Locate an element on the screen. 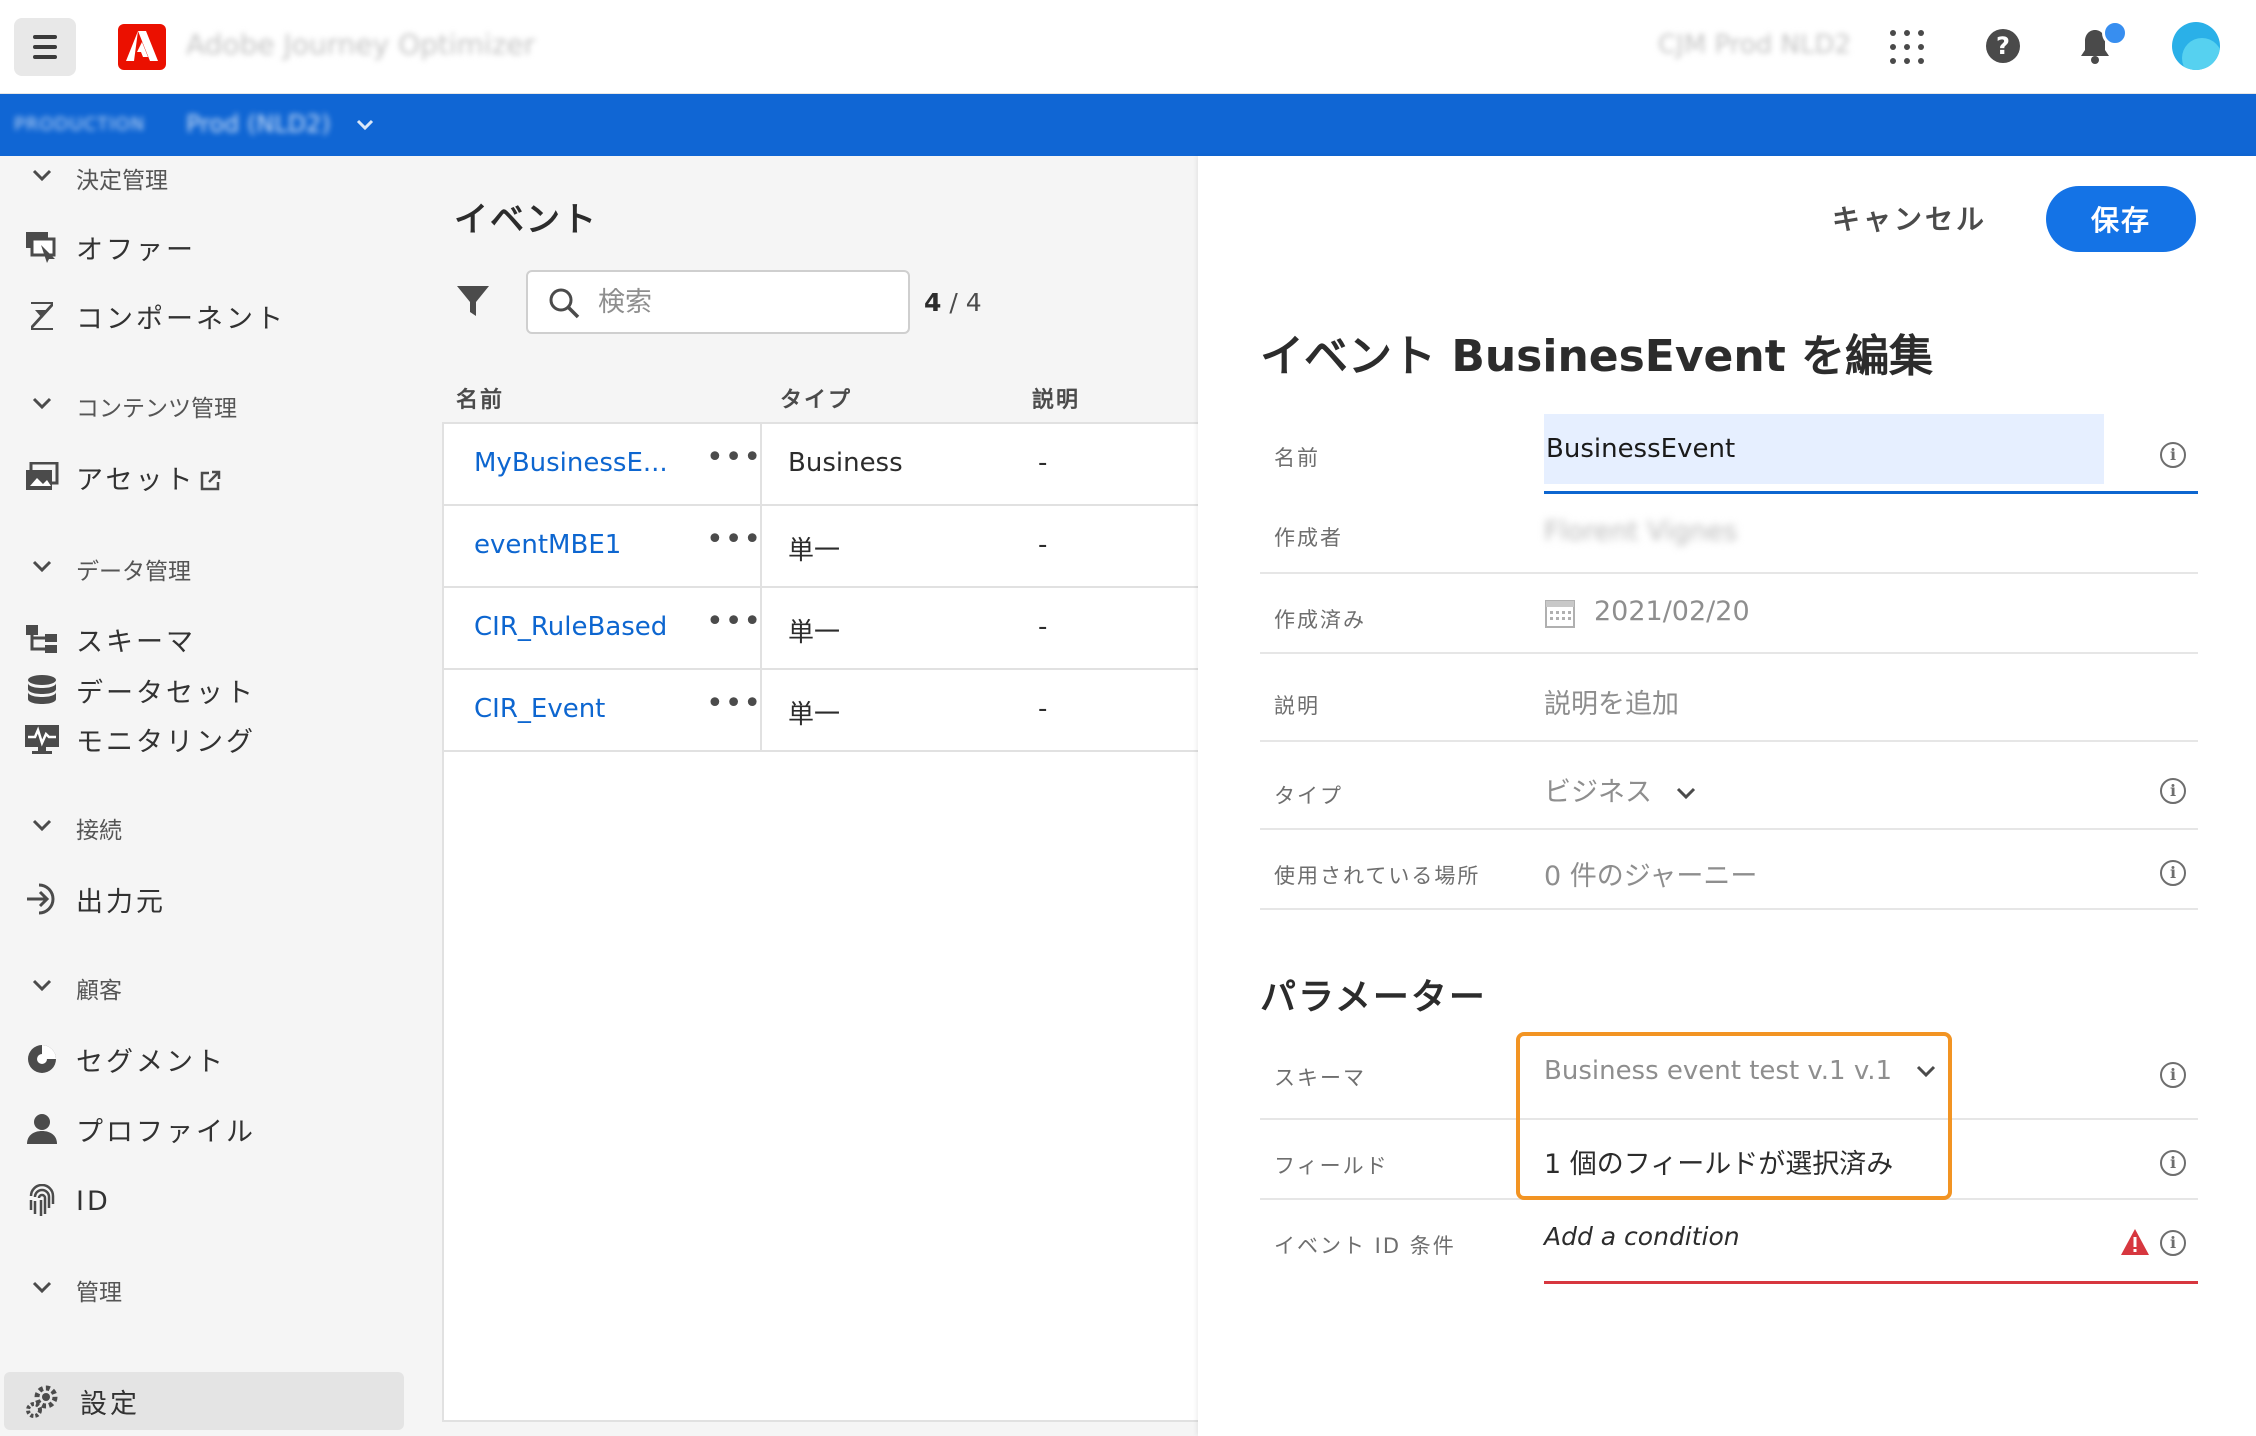 The image size is (2256, 1436). creator-value: Florent Vignes is located at coordinates (1641, 531).